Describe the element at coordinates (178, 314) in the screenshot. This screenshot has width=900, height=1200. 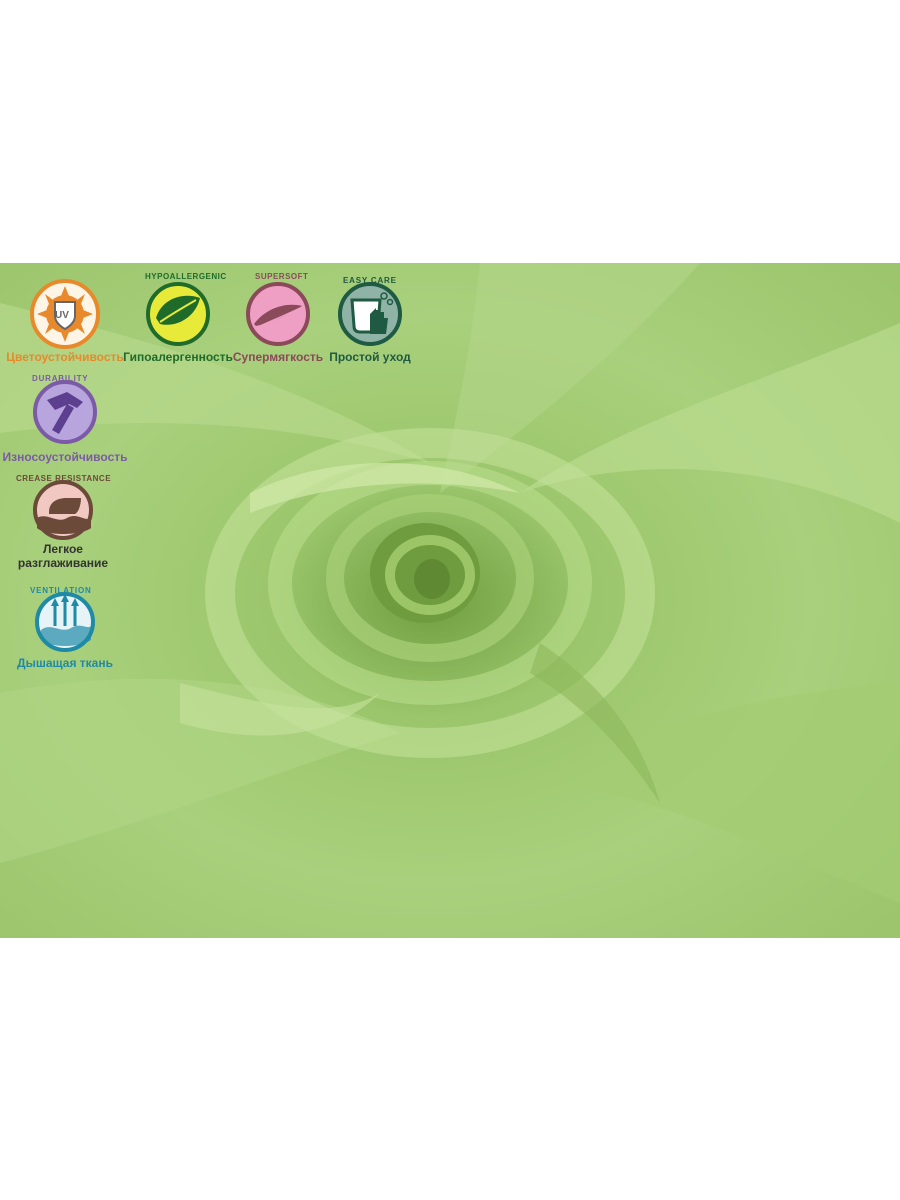
I see `leaf-icon` at that location.